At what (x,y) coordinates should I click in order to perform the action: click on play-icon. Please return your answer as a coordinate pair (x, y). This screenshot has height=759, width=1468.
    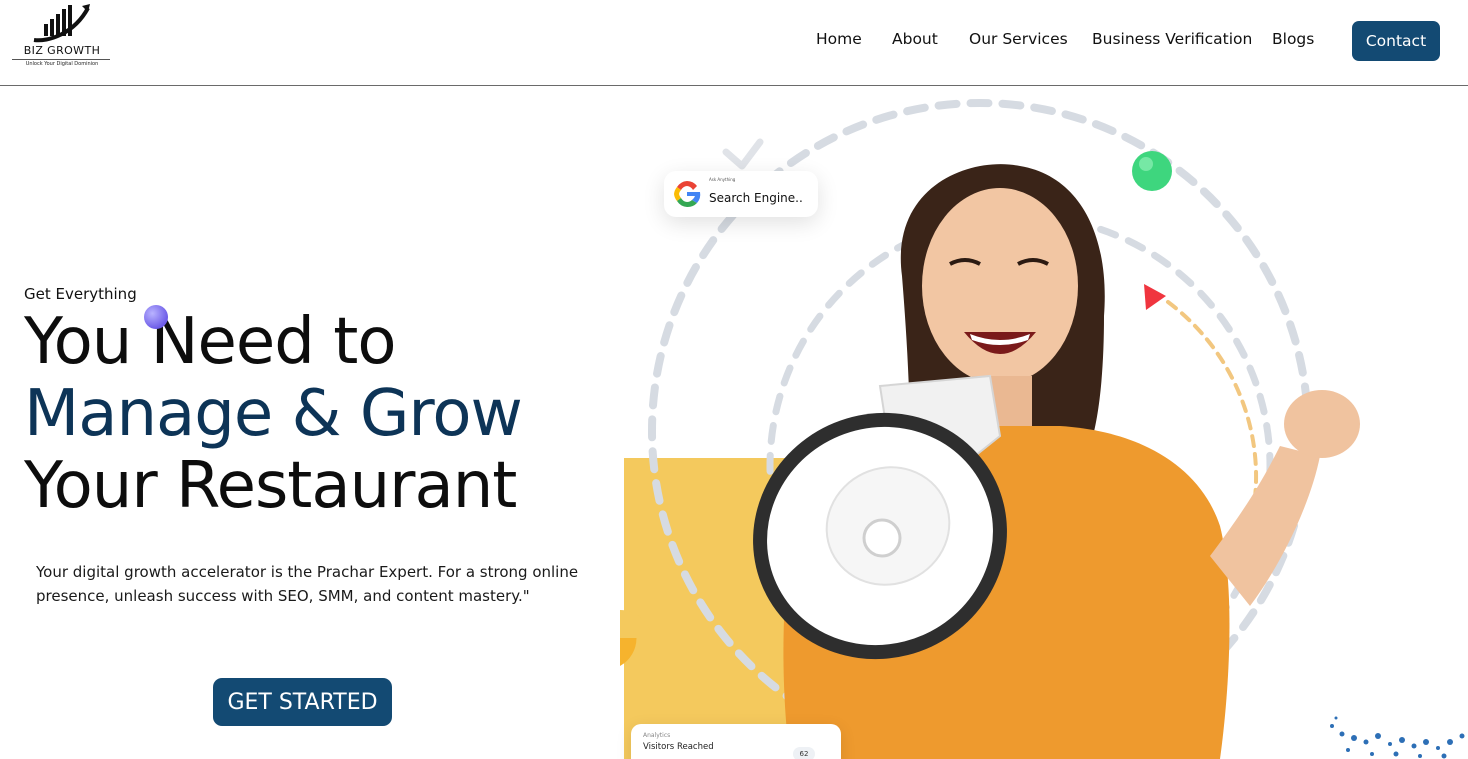
    Looking at the image, I should click on (1155, 297).